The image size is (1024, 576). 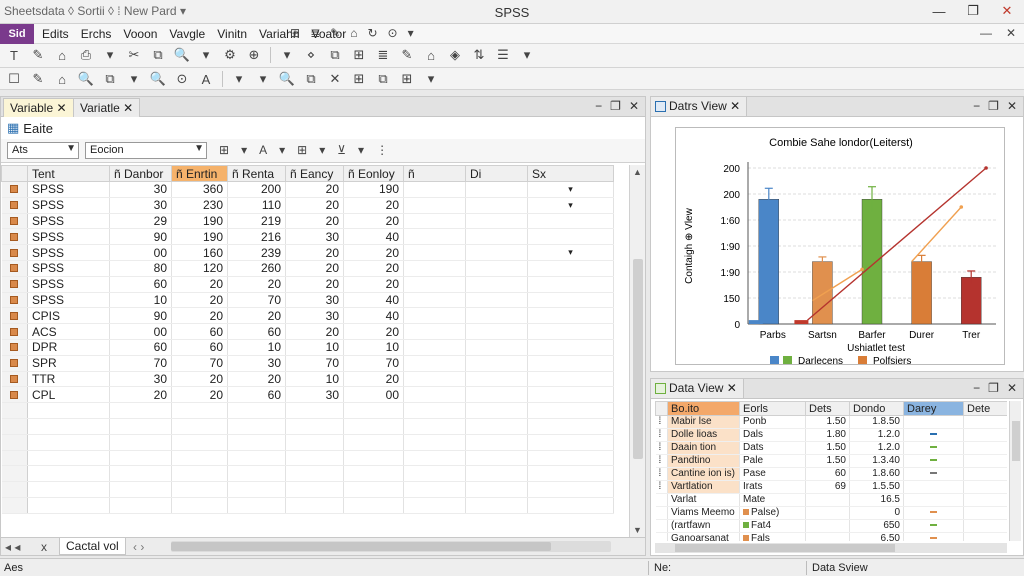 I want to click on dv-row: Ganoarsanat Fals 6.50, so click(x=831, y=536).